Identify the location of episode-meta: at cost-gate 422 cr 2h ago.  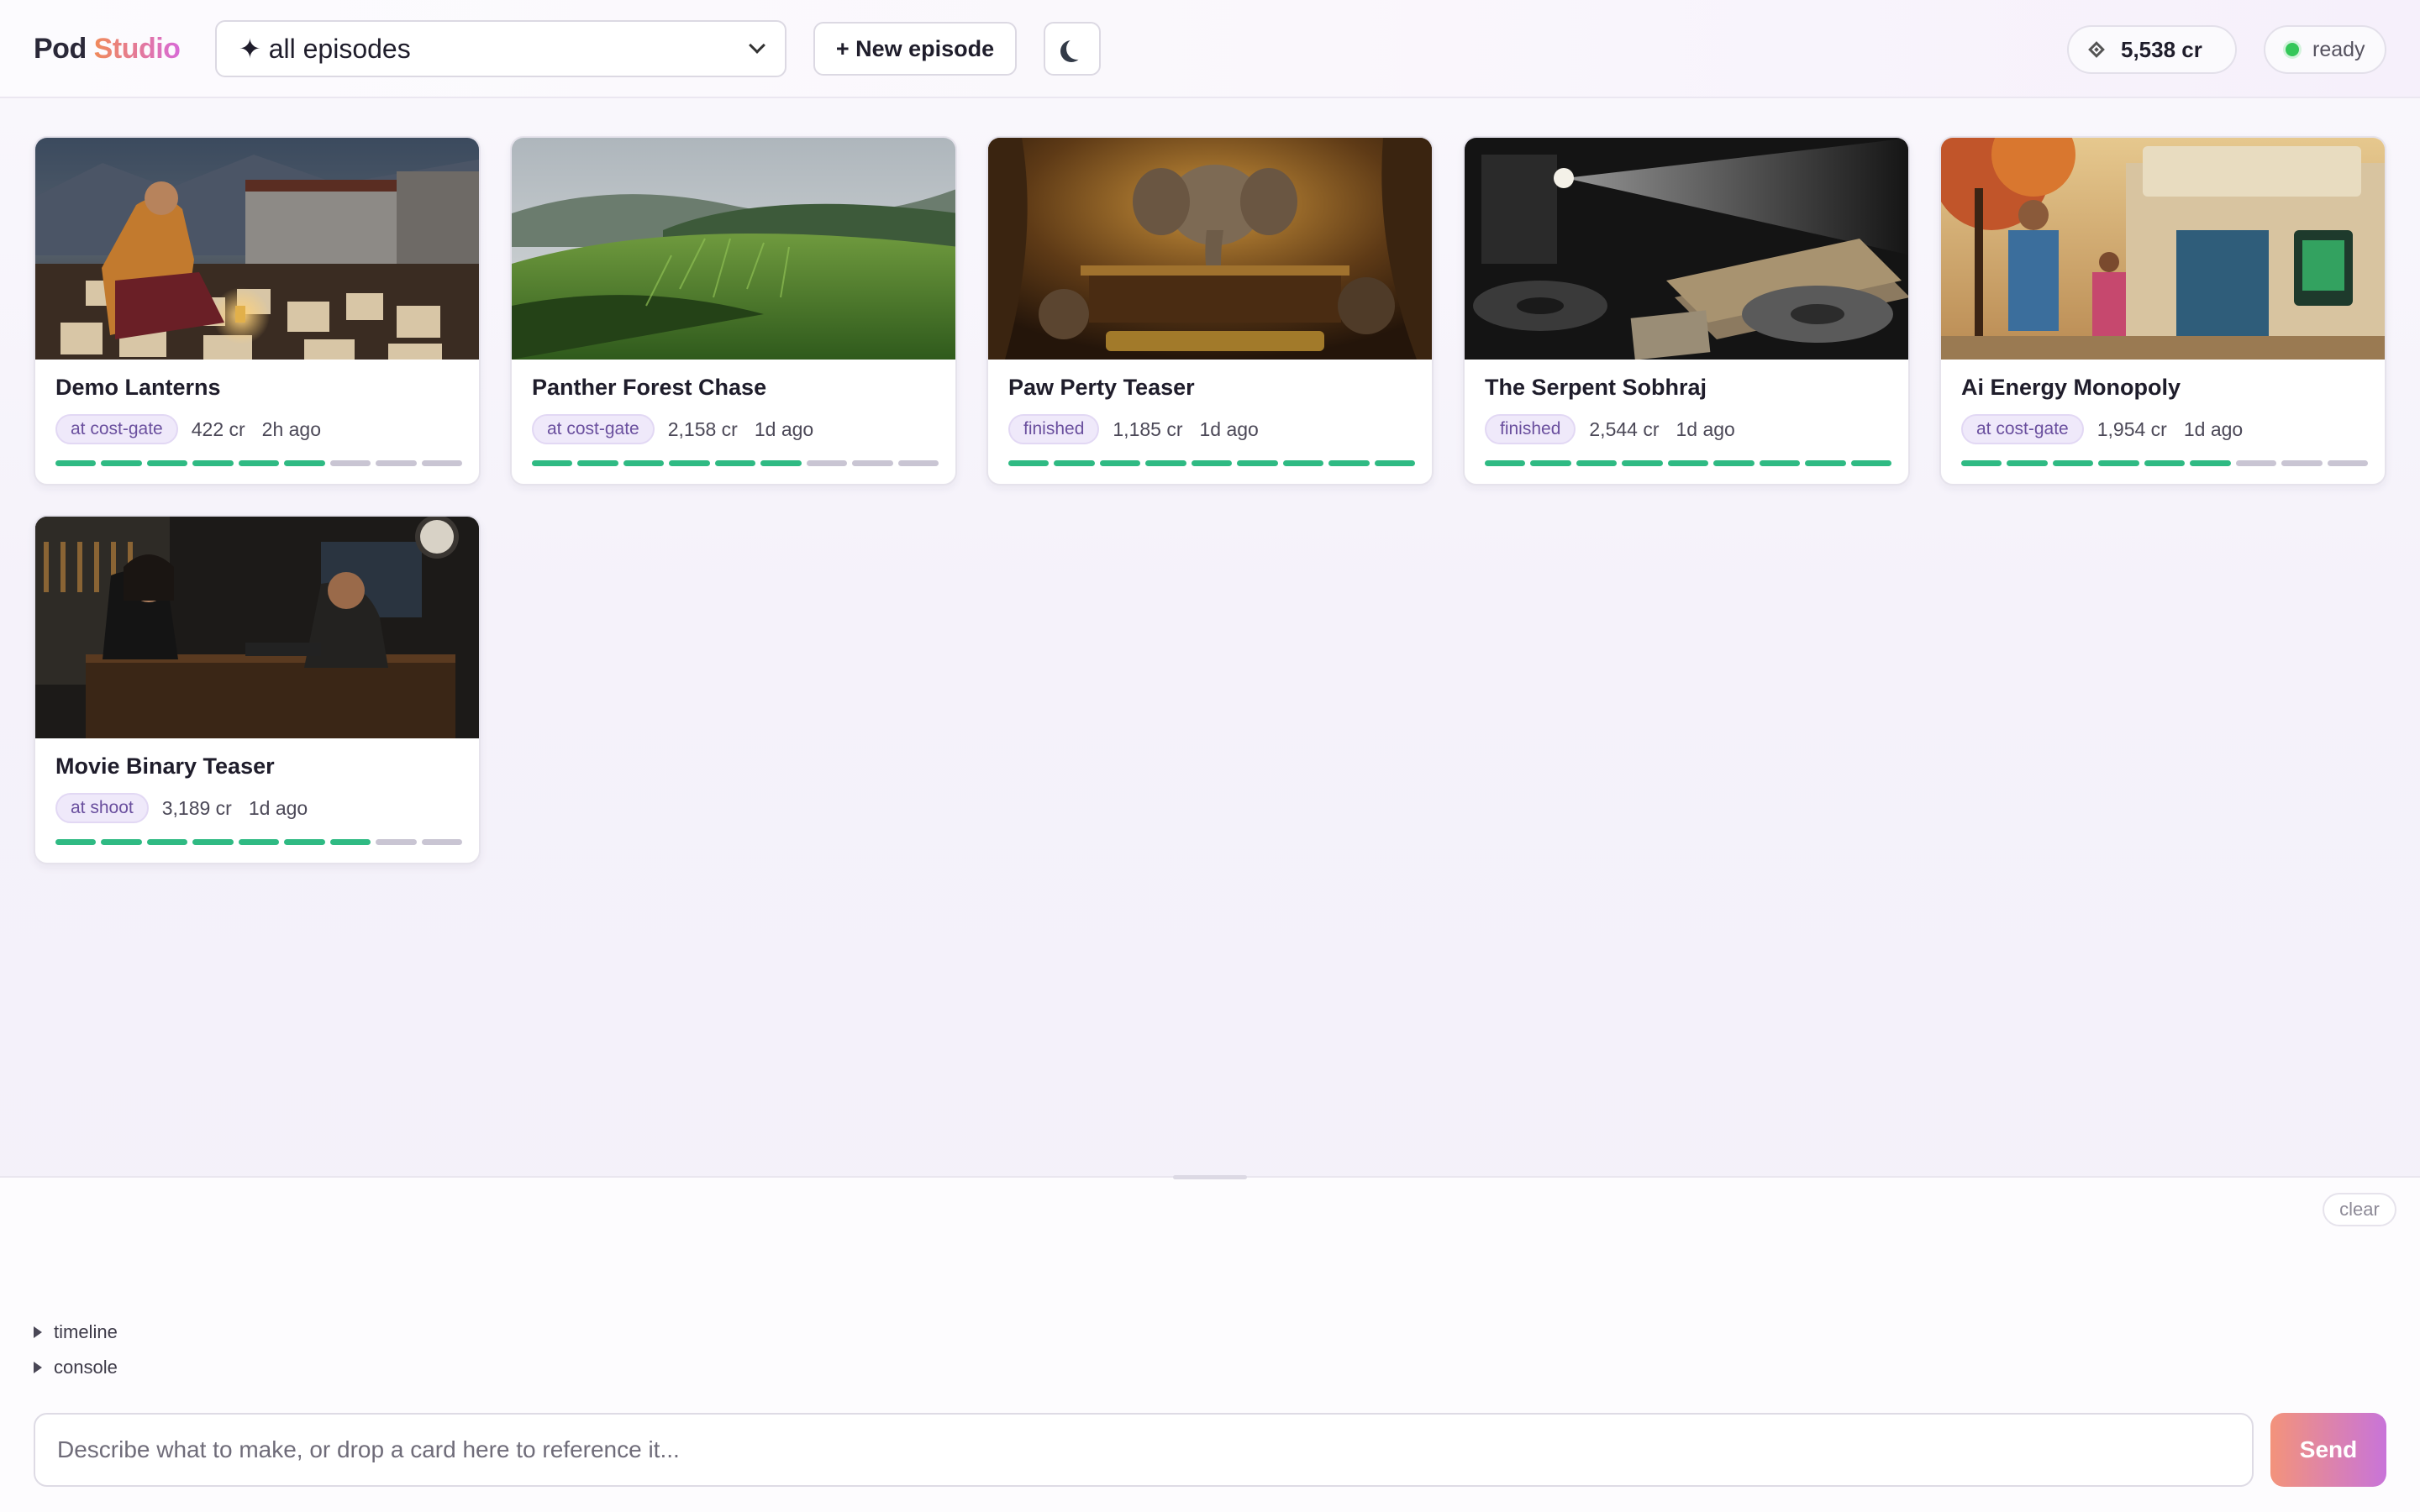
(196, 429).